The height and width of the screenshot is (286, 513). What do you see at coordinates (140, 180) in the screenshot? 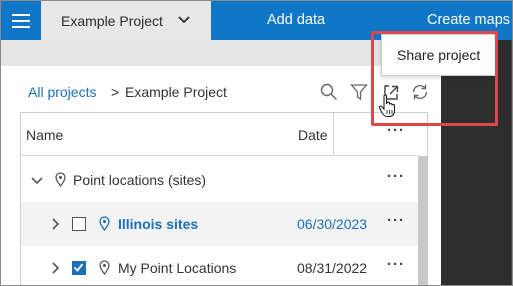
I see `row-name: Point locations (sites)` at bounding box center [140, 180].